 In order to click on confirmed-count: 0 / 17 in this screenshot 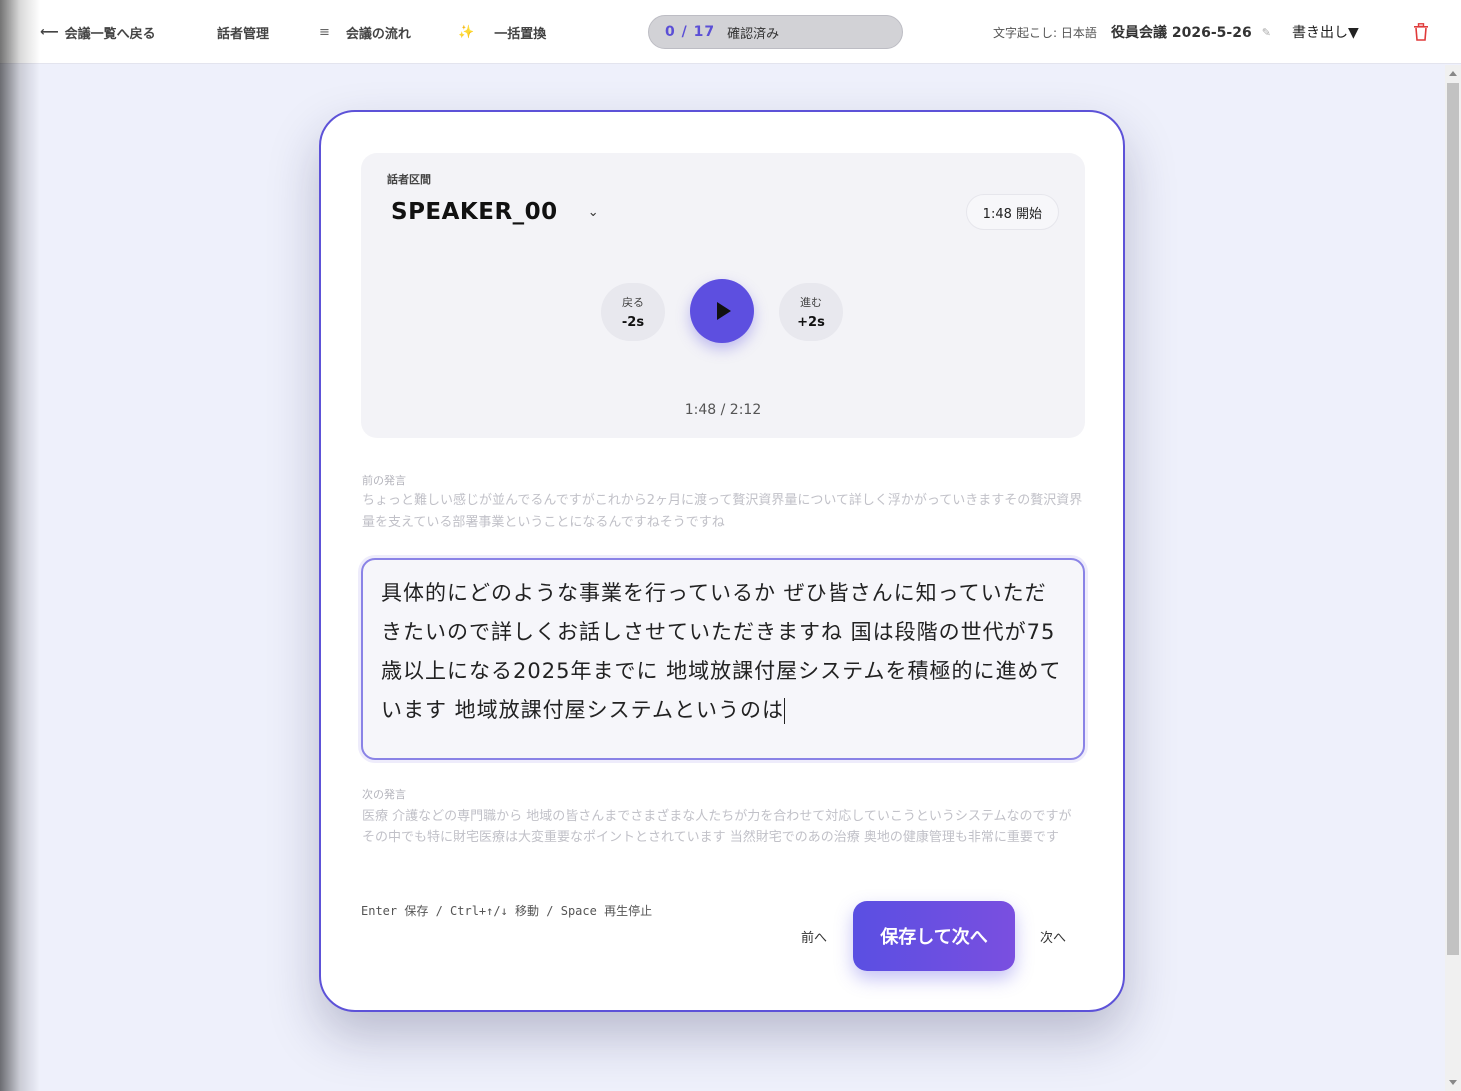, I will do `click(690, 32)`.